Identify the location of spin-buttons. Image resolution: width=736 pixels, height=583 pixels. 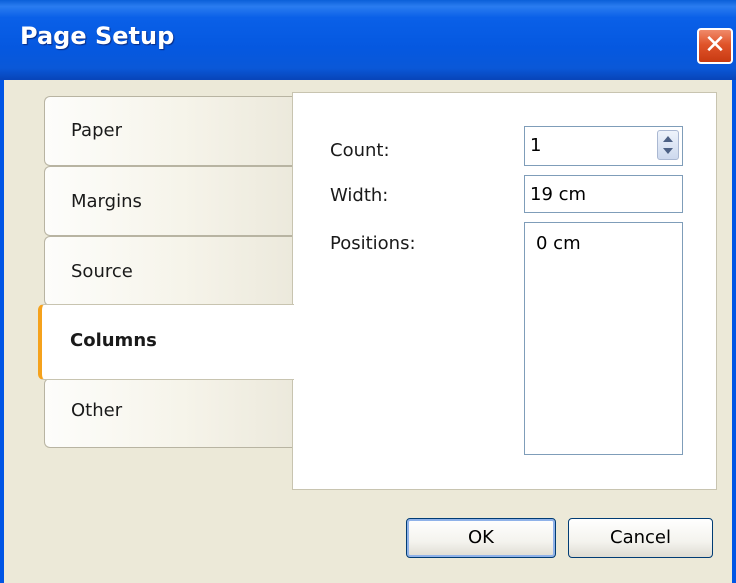
(668, 145).